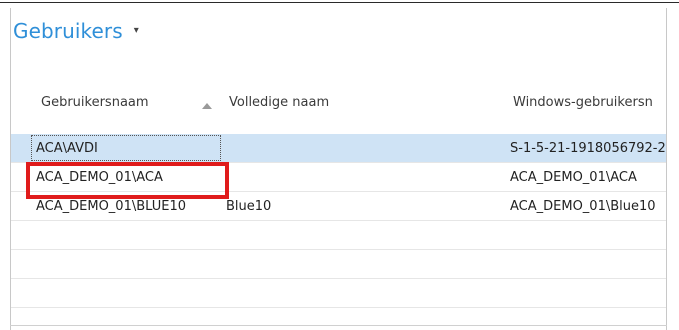 This screenshot has width=679, height=330. I want to click on column-header-full-name: Volledige naam, so click(279, 102).